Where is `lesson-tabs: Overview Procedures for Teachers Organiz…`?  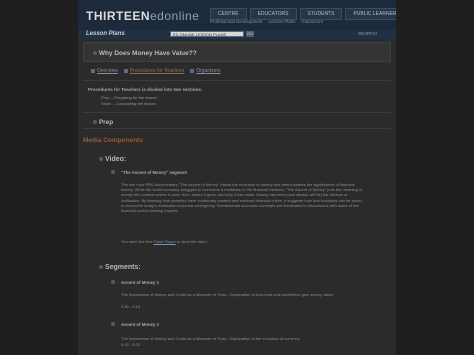
lesson-tabs: Overview Procedures for Teachers Organiz… is located at coordinates (156, 71).